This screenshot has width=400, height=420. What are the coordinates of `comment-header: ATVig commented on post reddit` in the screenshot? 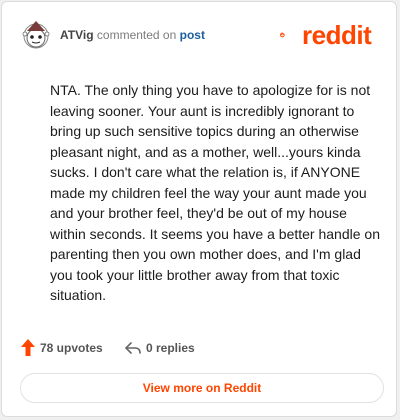 It's located at (200, 32).